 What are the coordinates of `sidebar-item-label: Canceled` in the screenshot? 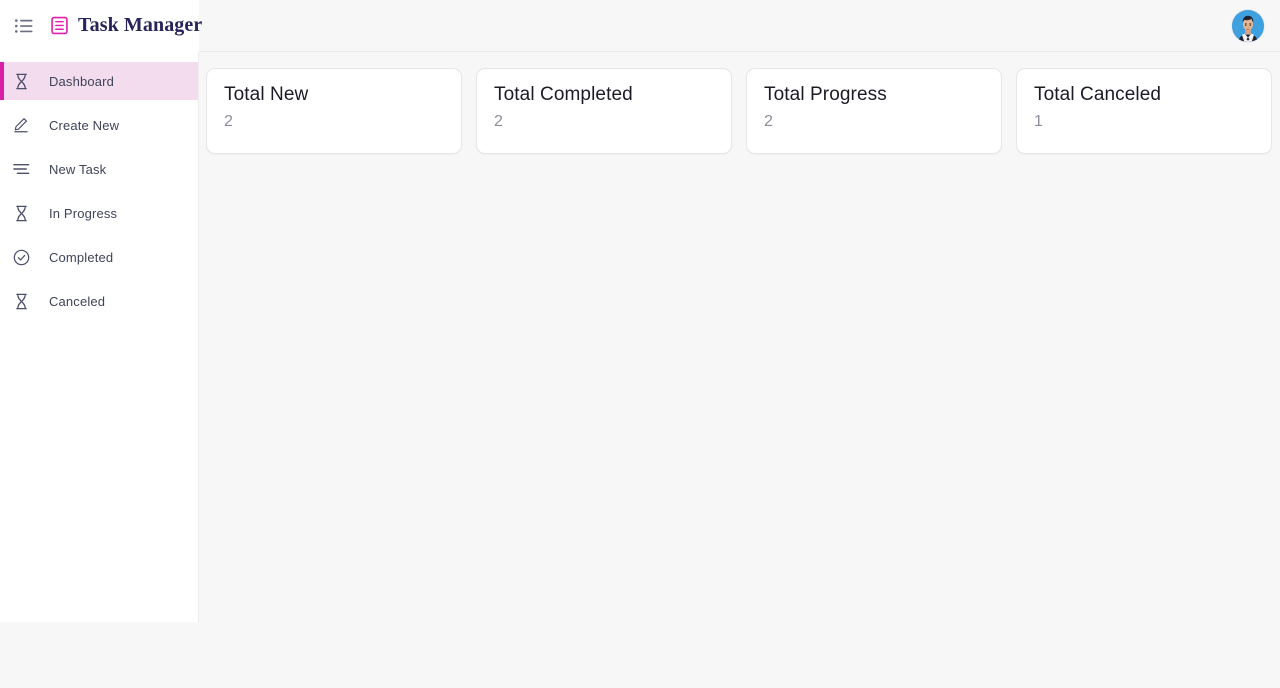 It's located at (77, 301).